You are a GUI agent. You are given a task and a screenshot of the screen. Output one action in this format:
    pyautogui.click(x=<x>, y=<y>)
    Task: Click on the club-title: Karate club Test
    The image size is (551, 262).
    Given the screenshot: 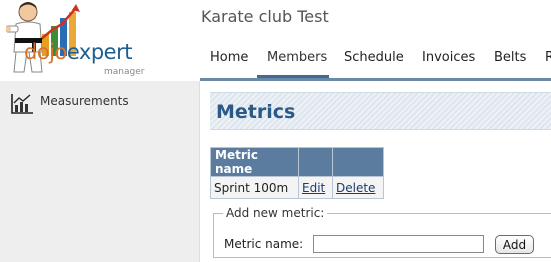 What is the action you would take?
    pyautogui.click(x=265, y=16)
    